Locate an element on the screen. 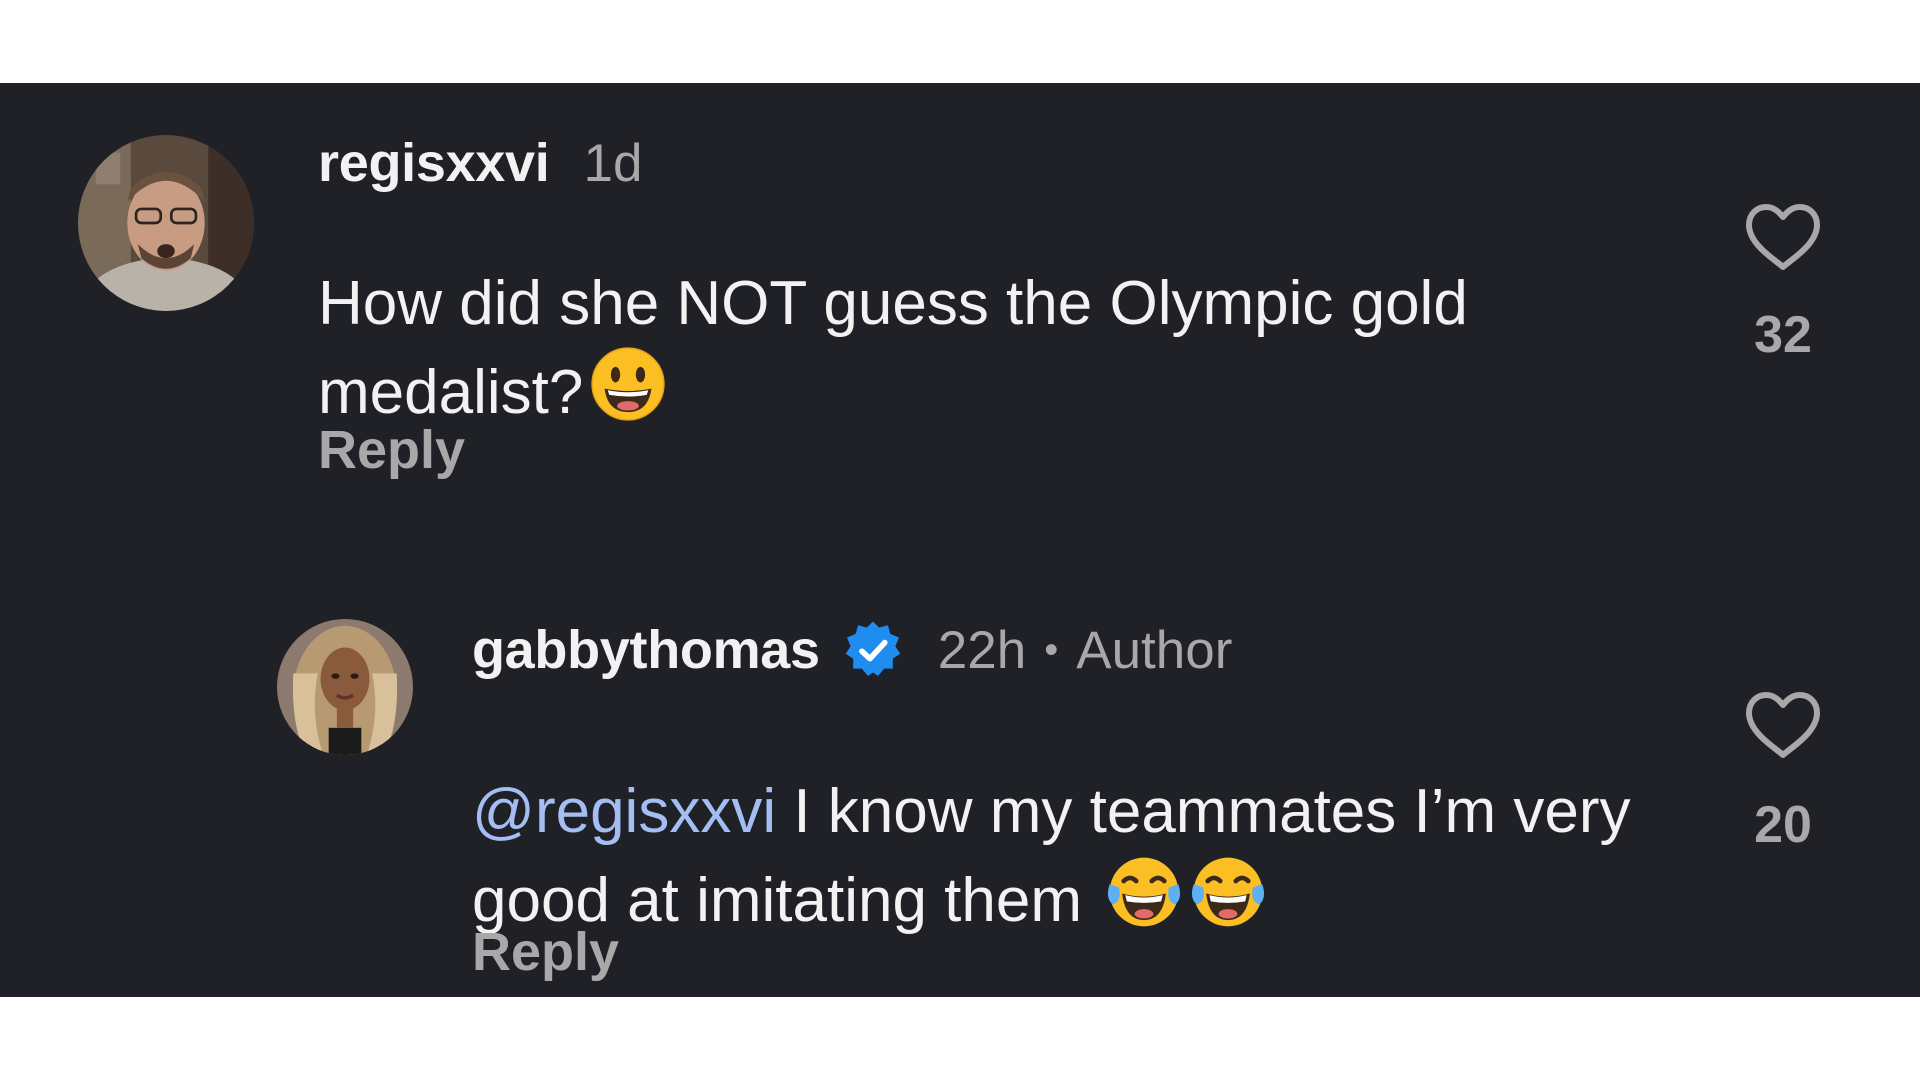  verified-badge-icon is located at coordinates (873, 650).